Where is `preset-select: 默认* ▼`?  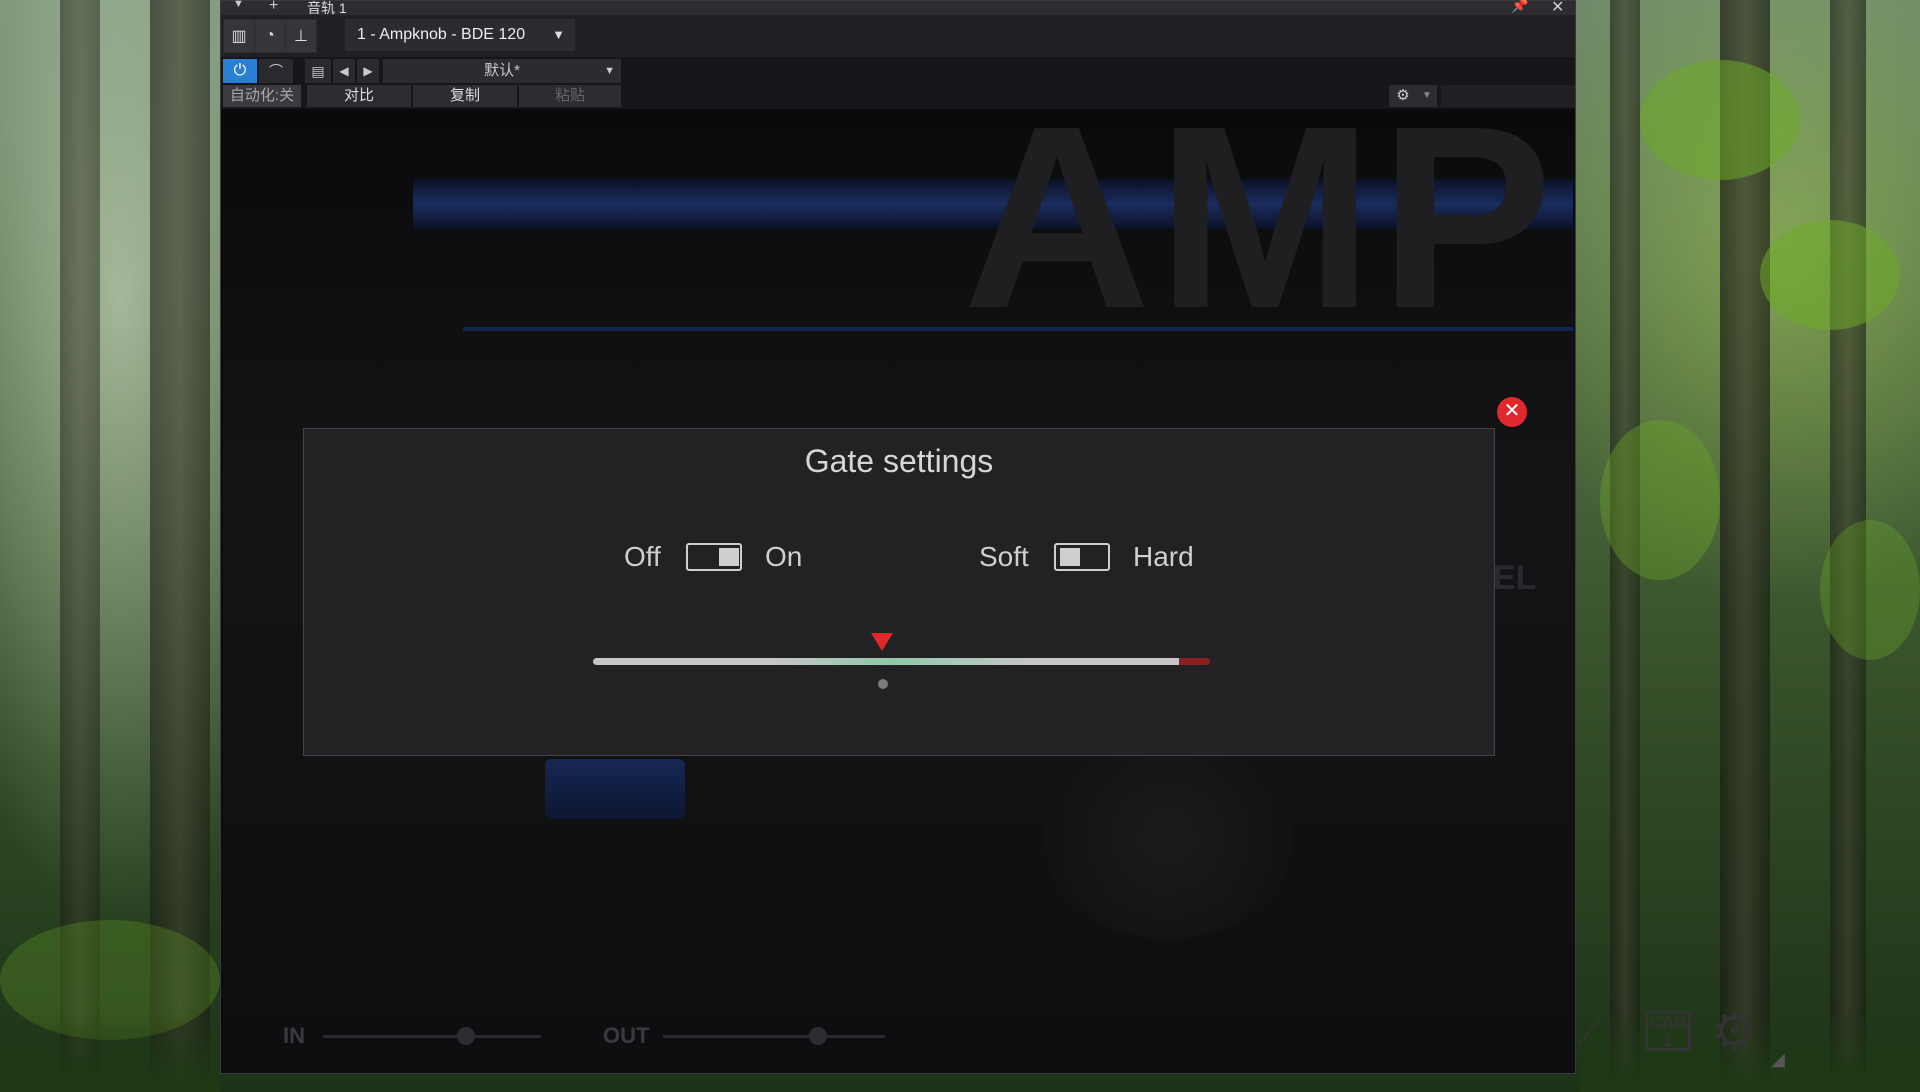 preset-select: 默认* ▼ is located at coordinates (502, 71).